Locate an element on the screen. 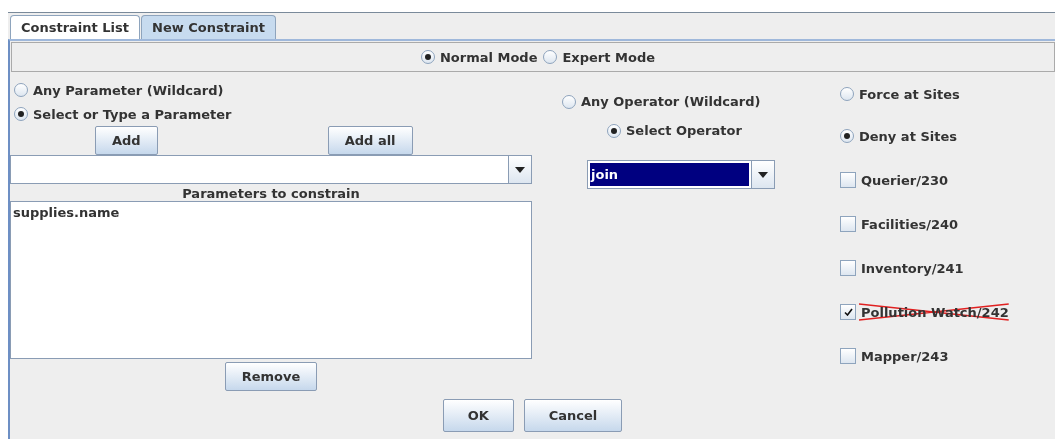 This screenshot has height=443, width=1055. parameter-option-label: Select or Type a Parameter is located at coordinates (132, 114).